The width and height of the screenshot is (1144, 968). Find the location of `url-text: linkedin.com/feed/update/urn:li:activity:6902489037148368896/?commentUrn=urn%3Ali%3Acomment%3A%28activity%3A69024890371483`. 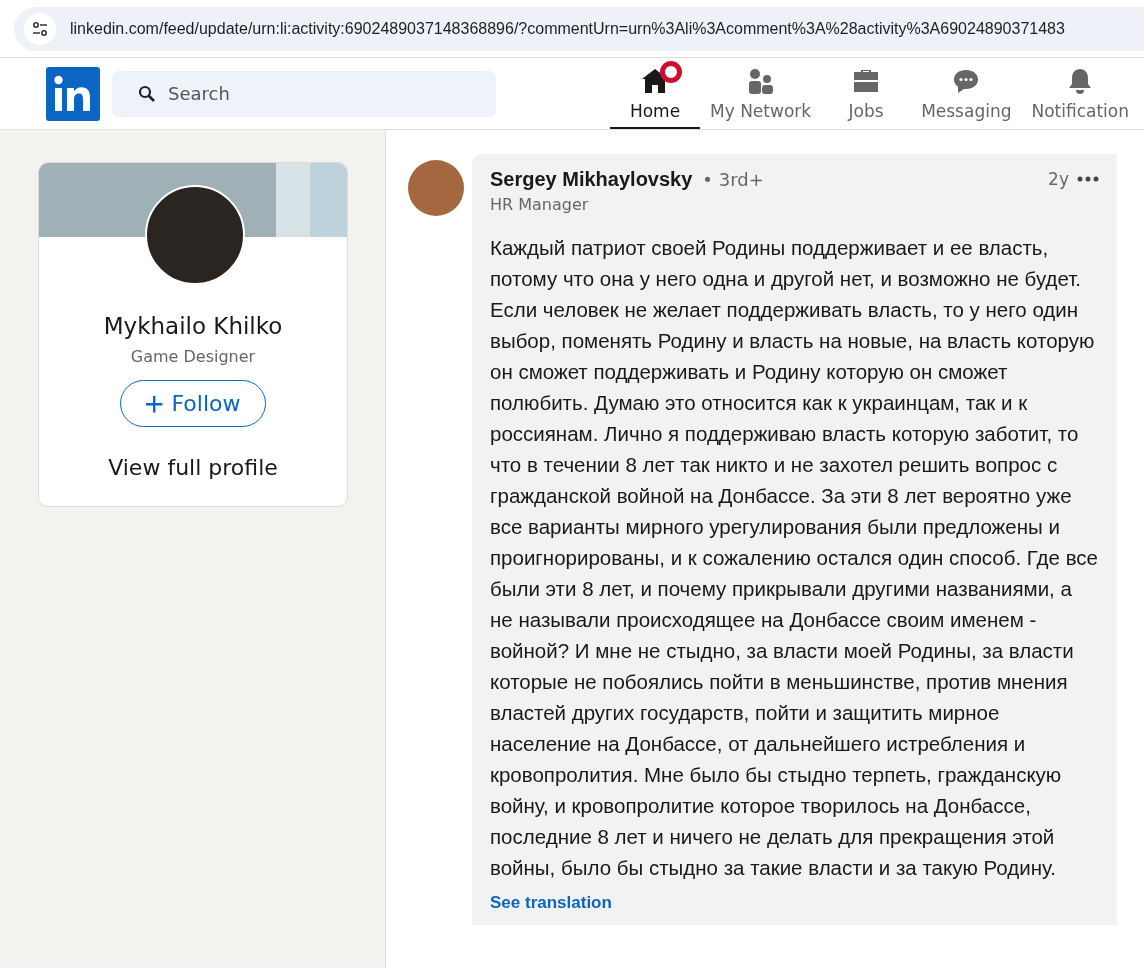

url-text: linkedin.com/feed/update/urn:li:activity:6902489037148368896/?commentUrn=urn%3Ali%3Acomment%3A%28activity%3A69024890371483 is located at coordinates (567, 28).